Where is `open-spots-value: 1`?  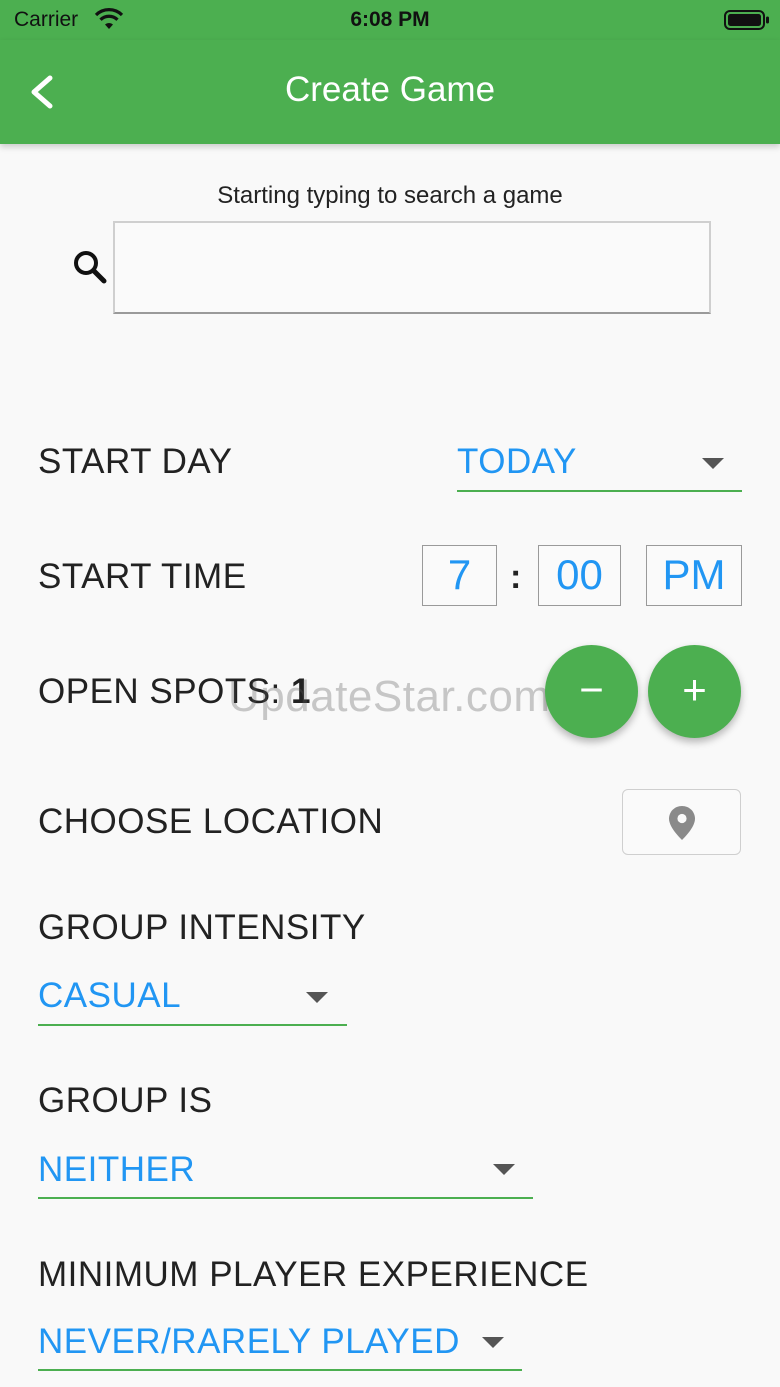 open-spots-value: 1 is located at coordinates (301, 691).